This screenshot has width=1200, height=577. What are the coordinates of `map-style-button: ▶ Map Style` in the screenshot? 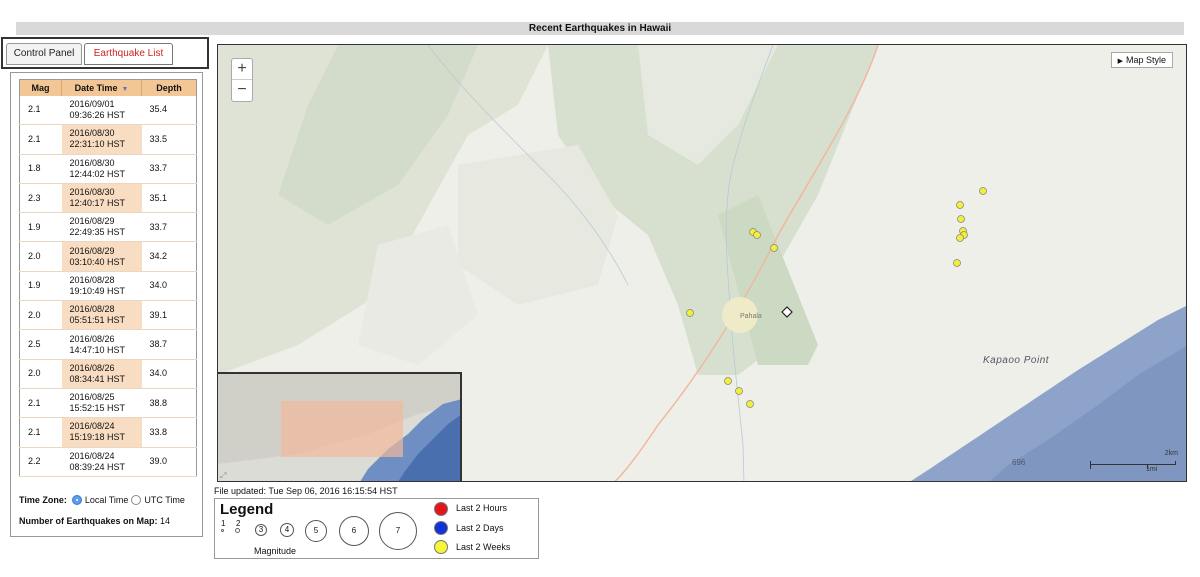 It's located at (1141, 60).